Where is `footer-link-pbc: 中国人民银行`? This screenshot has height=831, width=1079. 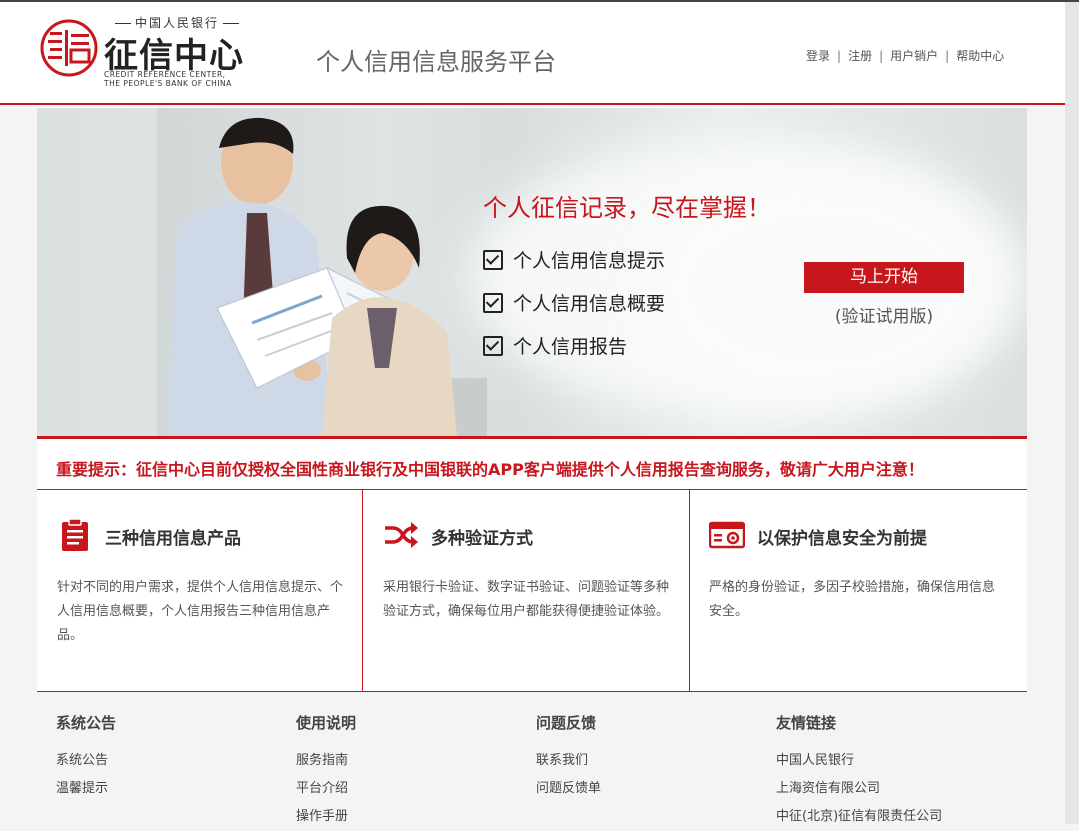 footer-link-pbc: 中国人民银行 is located at coordinates (896, 761).